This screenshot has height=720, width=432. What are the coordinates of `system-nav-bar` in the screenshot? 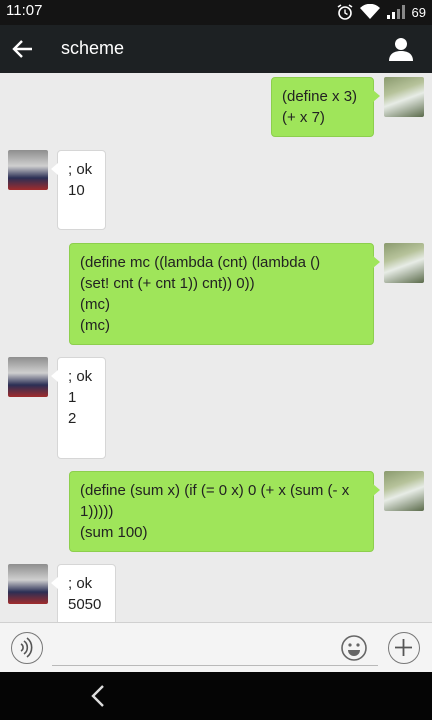 It's located at (216, 696).